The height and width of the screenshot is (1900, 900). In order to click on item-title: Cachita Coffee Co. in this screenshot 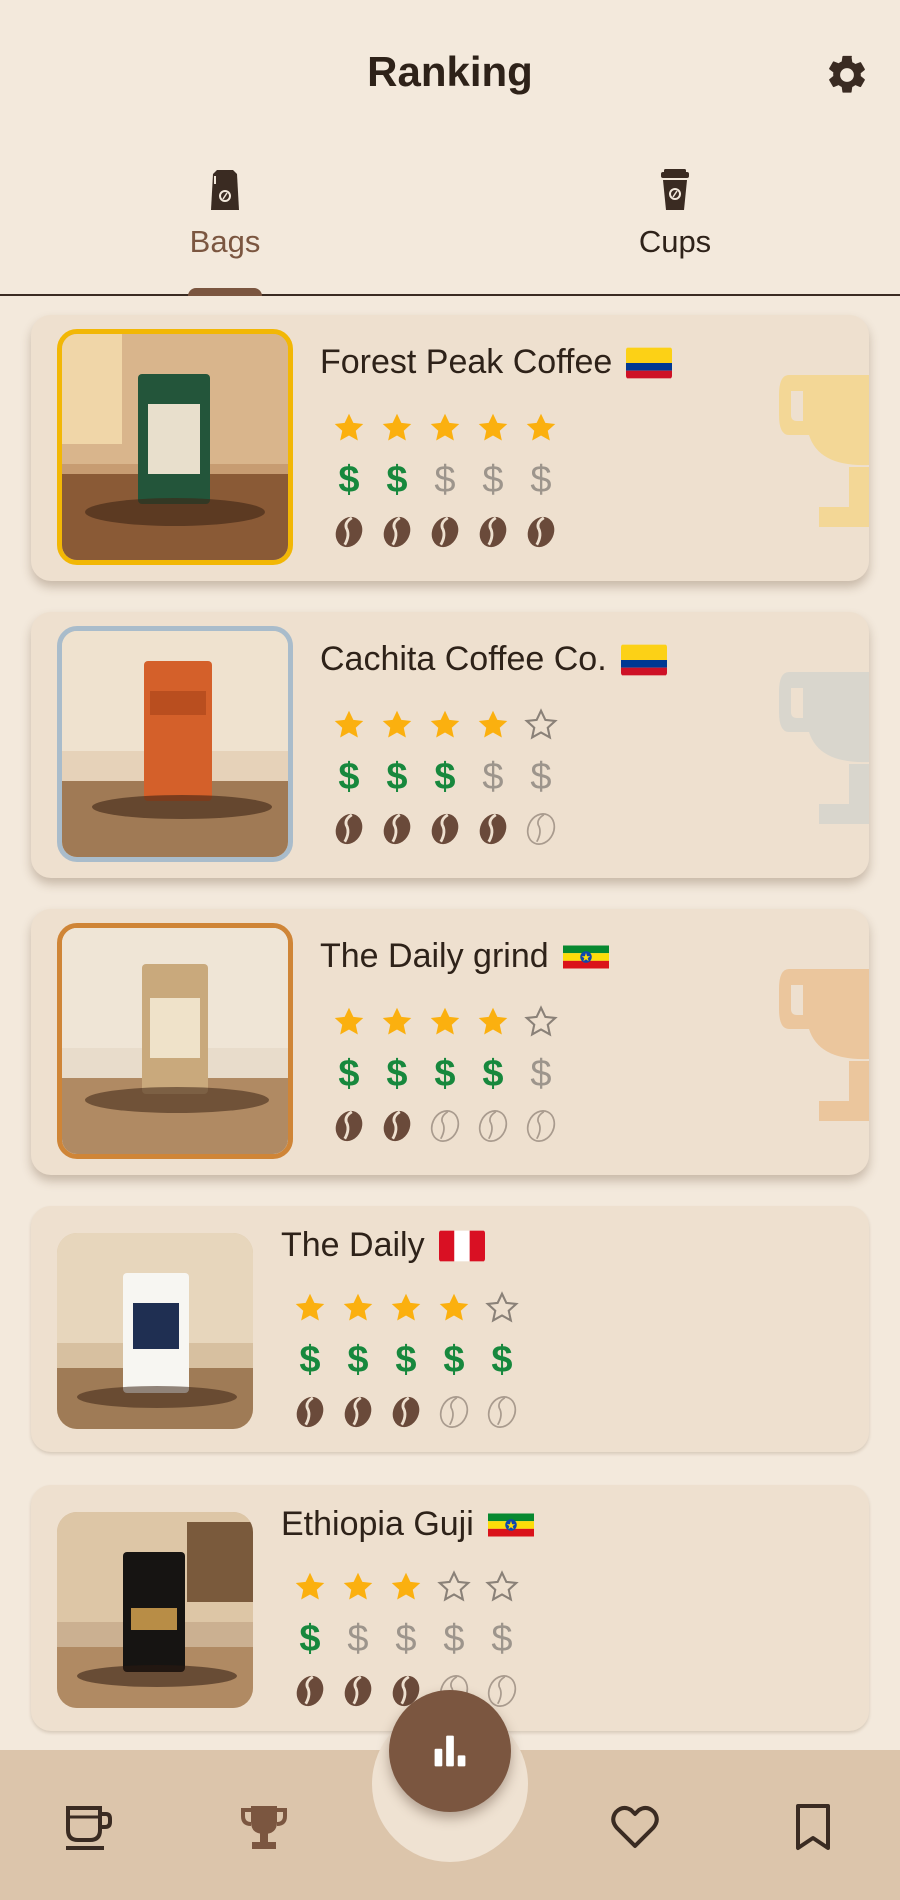, I will do `click(493, 659)`.